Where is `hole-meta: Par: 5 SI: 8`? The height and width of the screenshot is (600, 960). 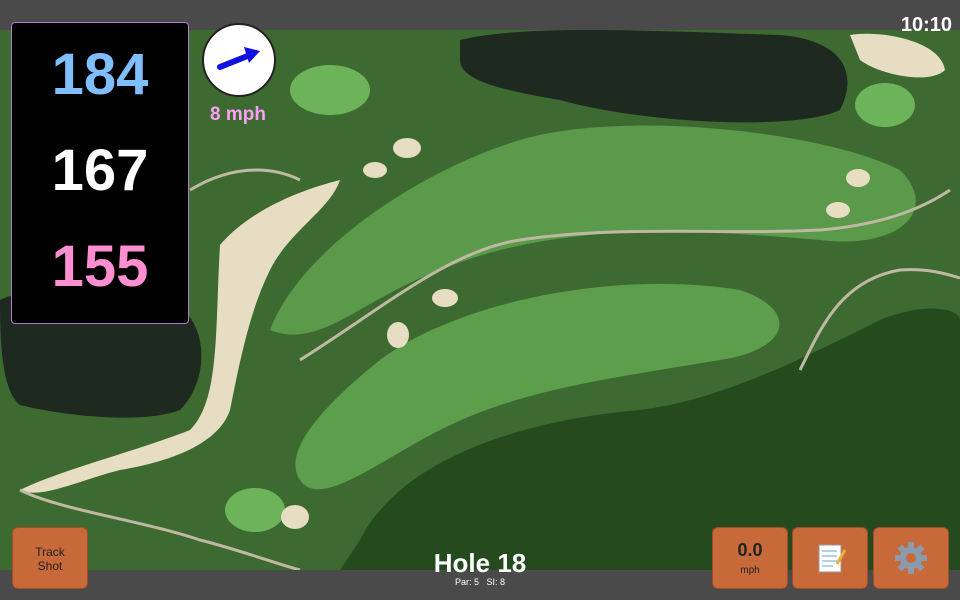
hole-meta: Par: 5 SI: 8 is located at coordinates (480, 582).